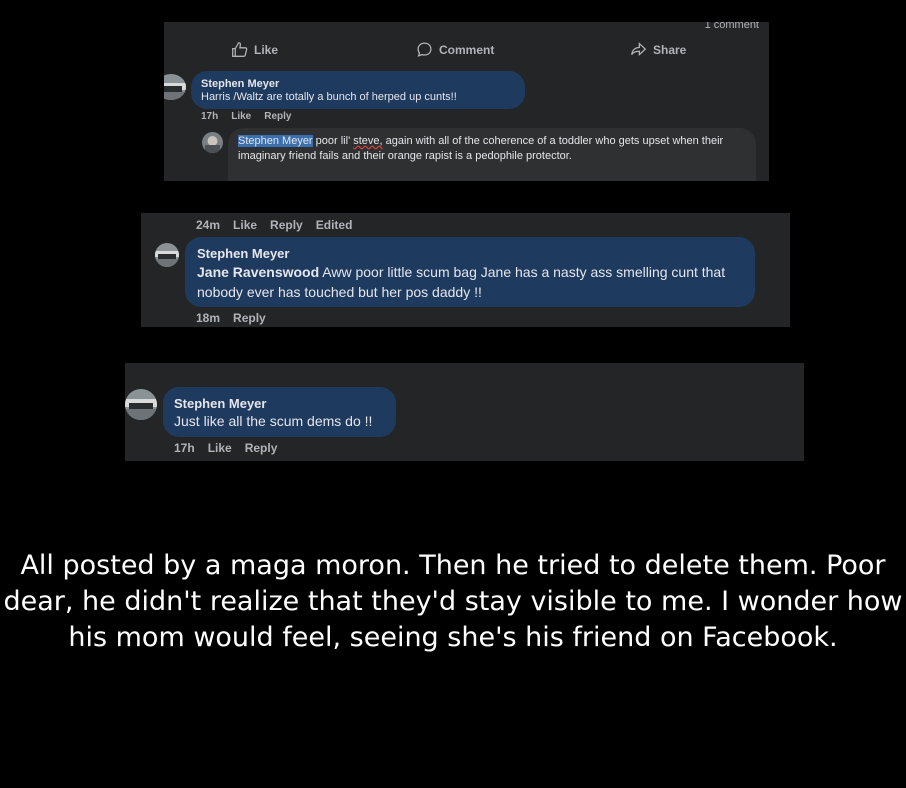 The height and width of the screenshot is (788, 906). I want to click on previous-comment-meta: 24m Like Reply Edited, so click(274, 225).